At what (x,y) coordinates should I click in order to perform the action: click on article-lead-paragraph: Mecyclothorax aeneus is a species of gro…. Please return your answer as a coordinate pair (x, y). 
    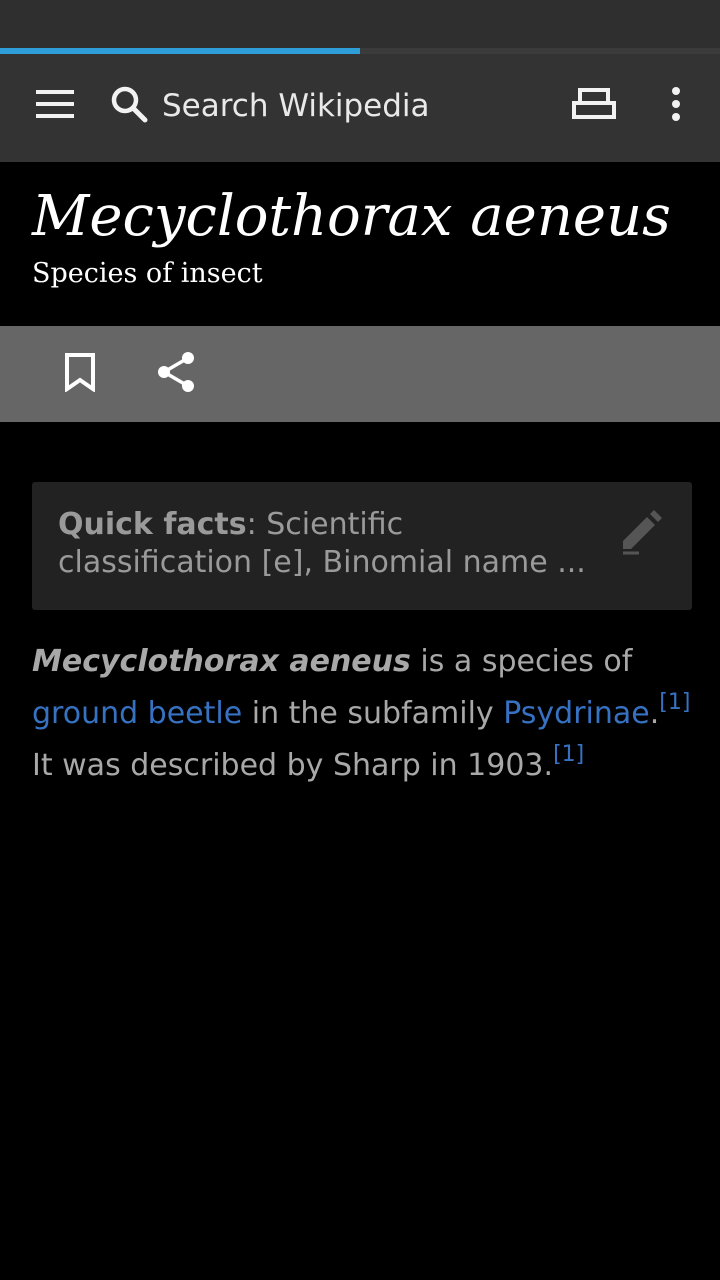
    Looking at the image, I should click on (362, 714).